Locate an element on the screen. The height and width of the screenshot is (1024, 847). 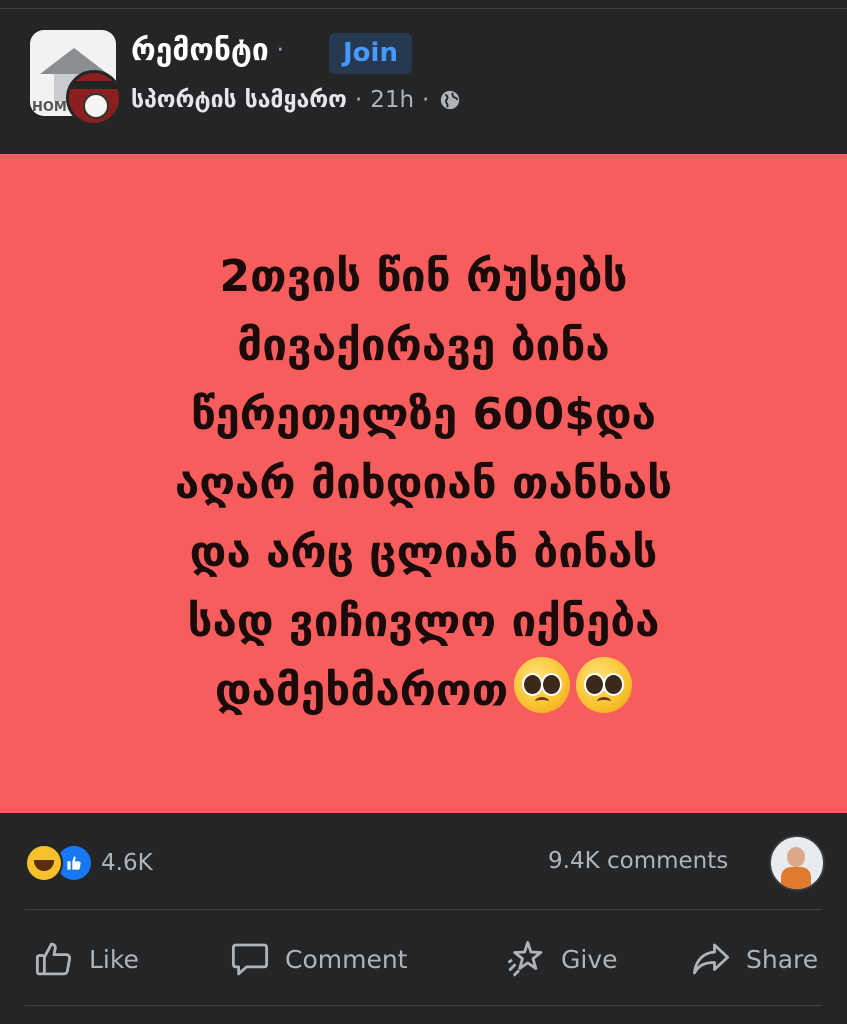
commenter-avatar is located at coordinates (797, 863).